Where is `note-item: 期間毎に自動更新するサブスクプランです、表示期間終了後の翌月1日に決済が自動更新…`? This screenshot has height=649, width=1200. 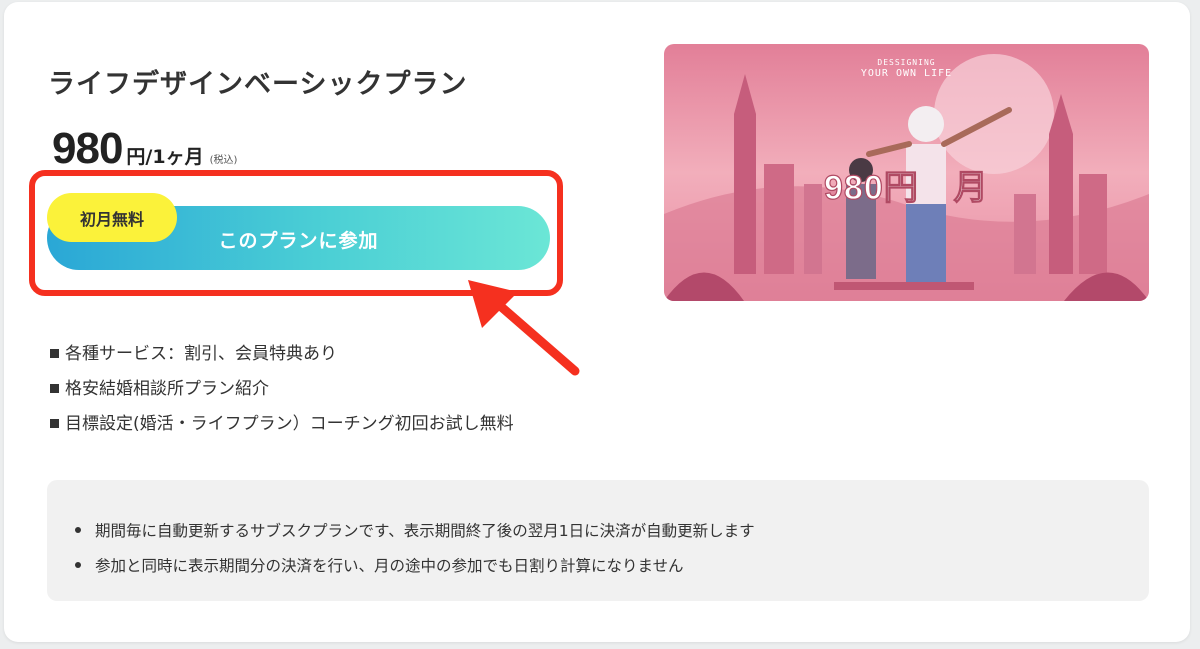
note-item: 期間毎に自動更新するサブスクプランです、表示期間終了後の翌月1日に決済が自動更新… is located at coordinates (415, 529).